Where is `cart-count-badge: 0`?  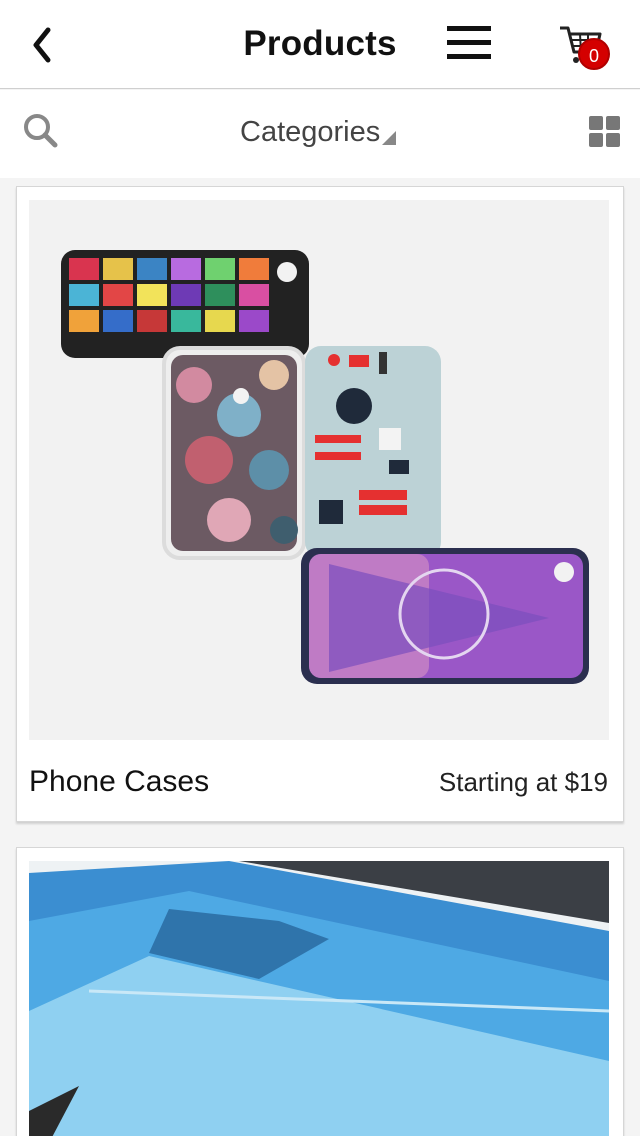 cart-count-badge: 0 is located at coordinates (594, 54).